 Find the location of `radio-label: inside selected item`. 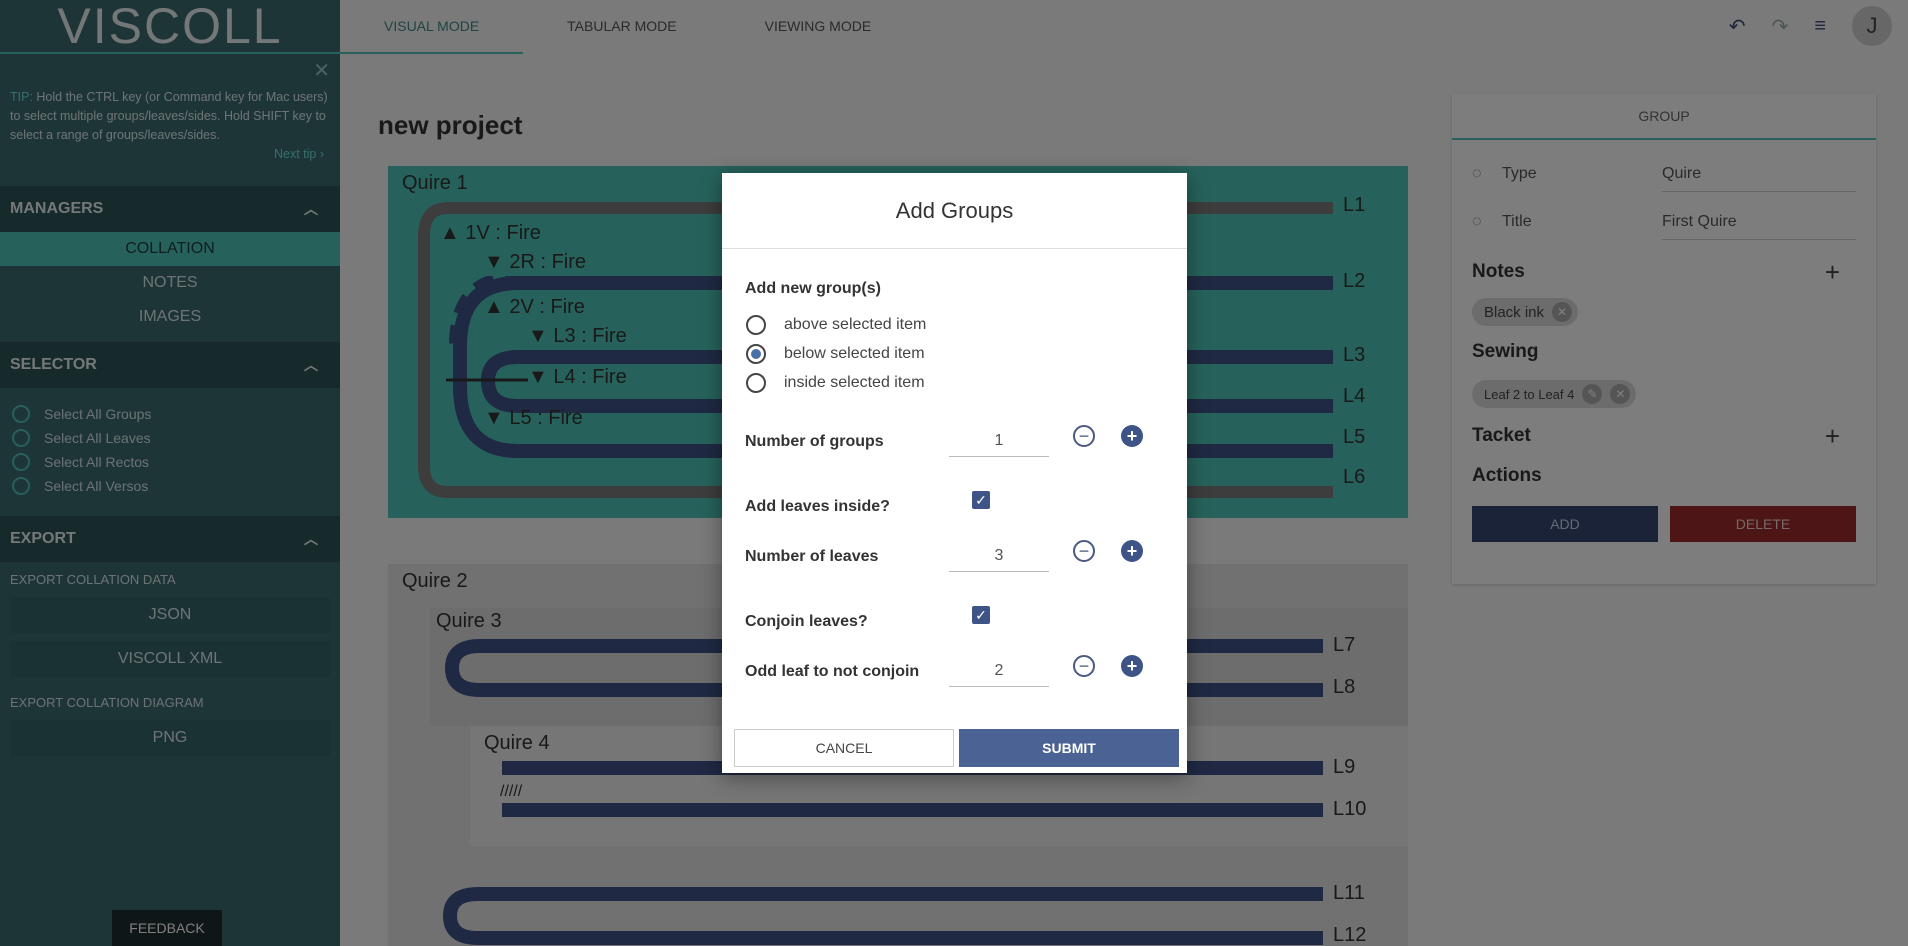

radio-label: inside selected item is located at coordinates (854, 382).